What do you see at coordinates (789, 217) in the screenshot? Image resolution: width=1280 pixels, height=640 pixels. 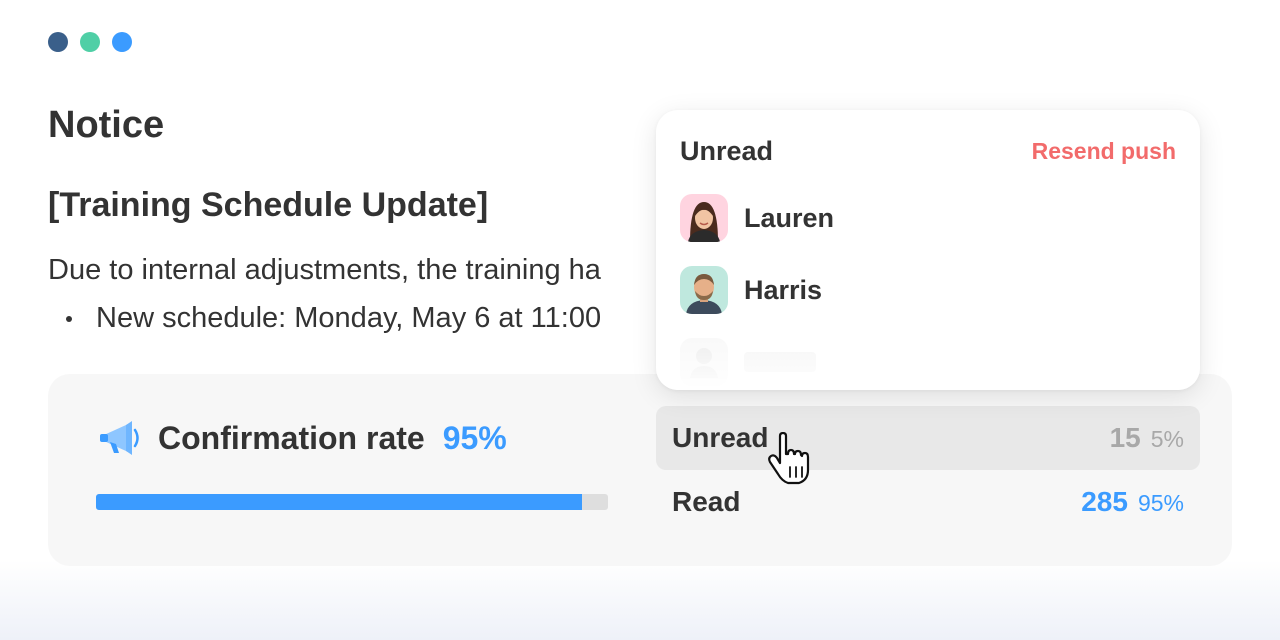 I see `user-name: Lauren` at bounding box center [789, 217].